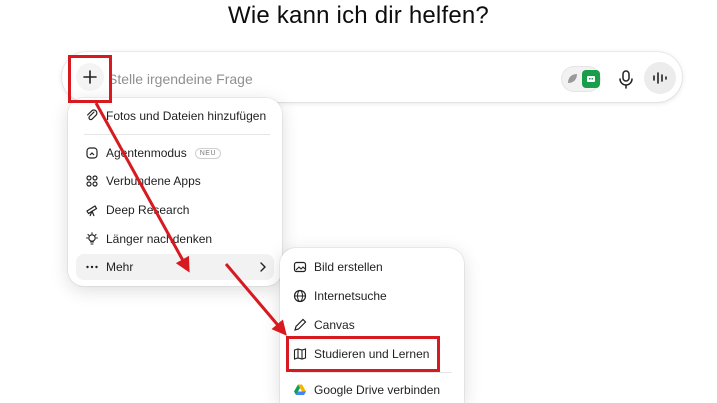 The height and width of the screenshot is (403, 717). I want to click on submenu-item-google-drive: Google Drive verbinden, so click(366, 390).